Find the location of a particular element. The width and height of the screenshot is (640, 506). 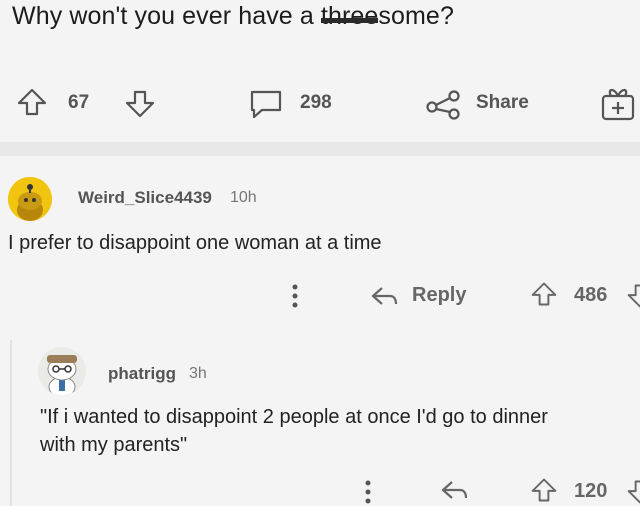

comment-bubble-icon is located at coordinates (266, 104).